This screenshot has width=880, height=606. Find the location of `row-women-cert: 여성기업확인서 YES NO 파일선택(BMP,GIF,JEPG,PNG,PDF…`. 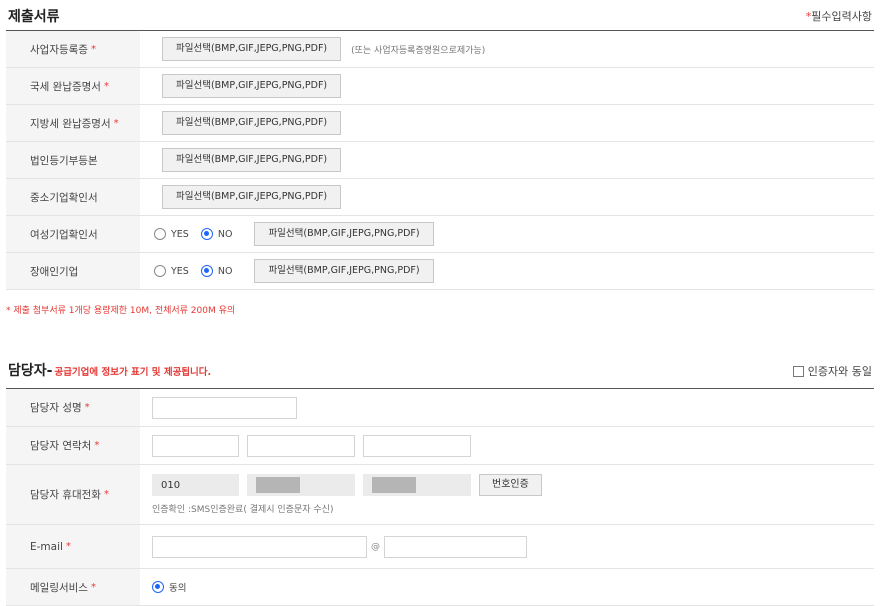

row-women-cert: 여성기업확인서 YES NO 파일선택(BMP,GIF,JEPG,PNG,PDF… is located at coordinates (440, 234).